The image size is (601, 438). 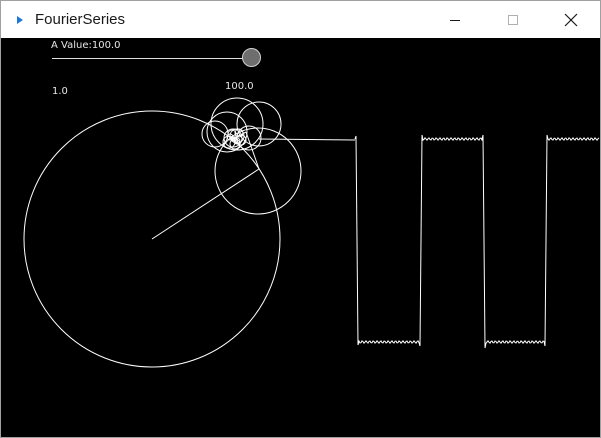 I want to click on title-bar: FourierSeries, so click(x=300, y=19).